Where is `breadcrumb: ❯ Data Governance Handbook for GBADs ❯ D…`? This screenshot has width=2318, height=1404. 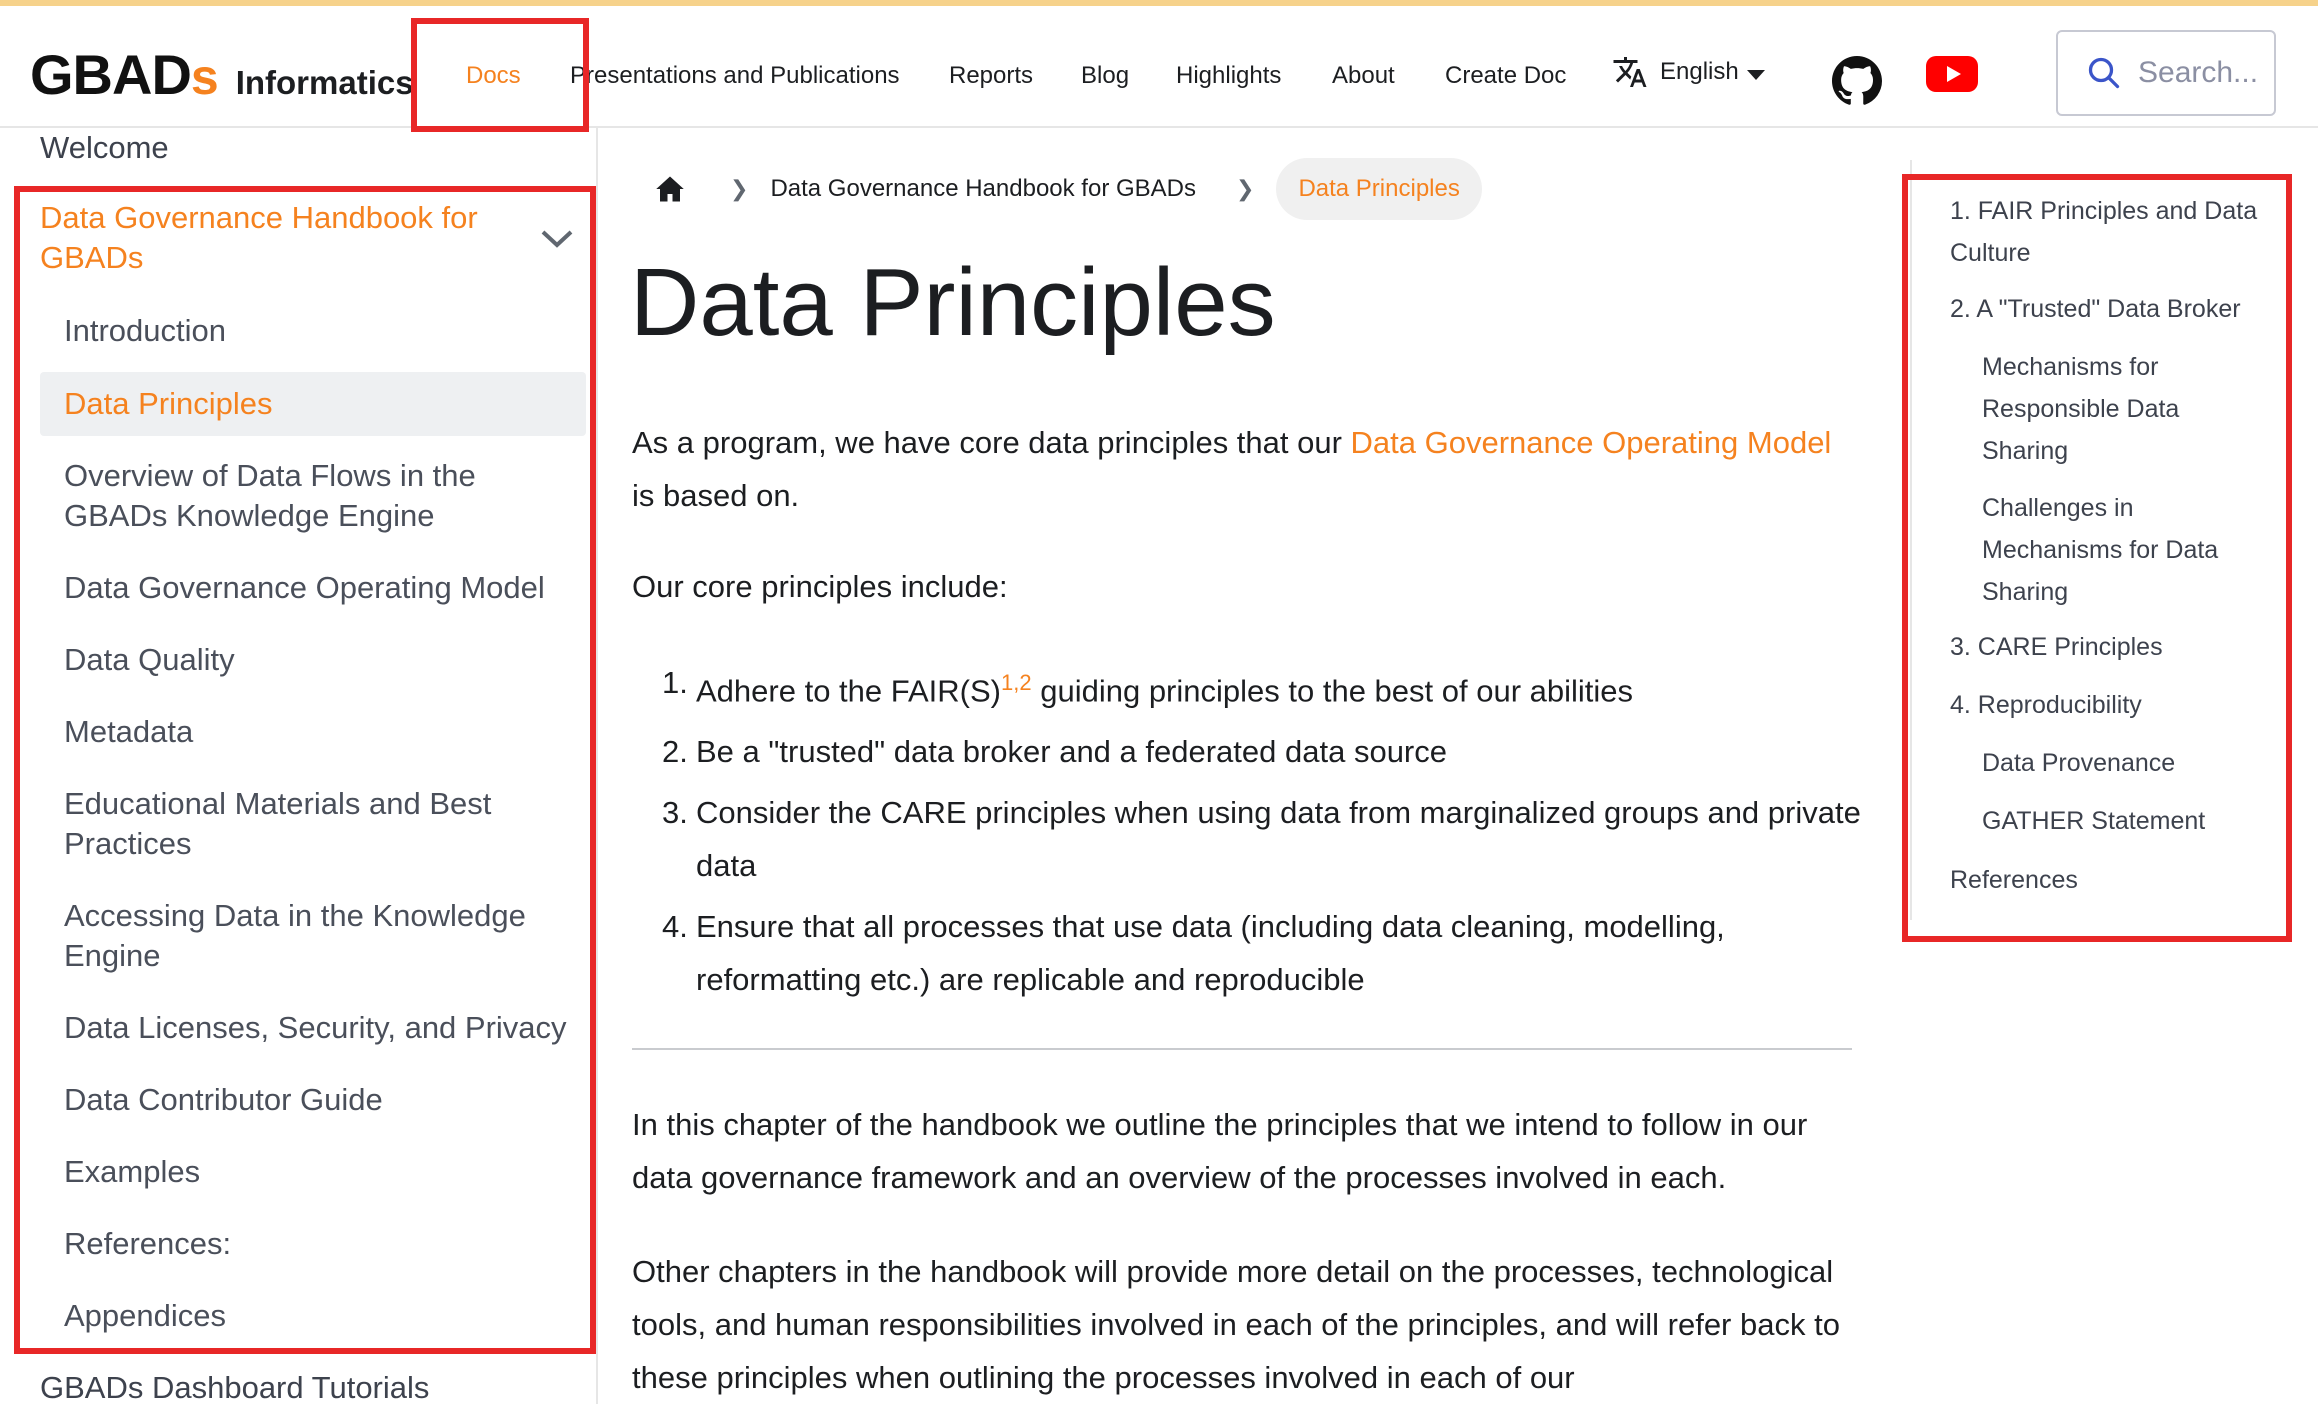 breadcrumb: ❯ Data Governance Handbook for GBADs ❯ D… is located at coordinates (1066, 189).